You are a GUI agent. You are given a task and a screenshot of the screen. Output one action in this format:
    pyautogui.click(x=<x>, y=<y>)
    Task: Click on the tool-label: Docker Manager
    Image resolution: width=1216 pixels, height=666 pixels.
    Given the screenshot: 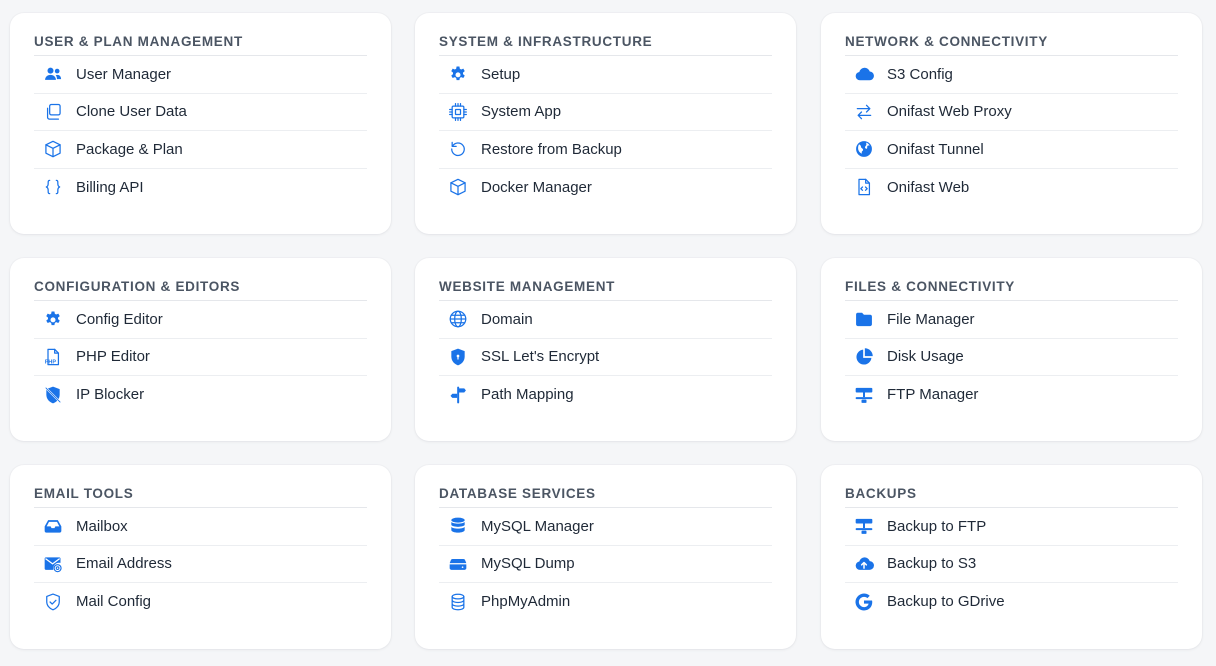 What is the action you would take?
    pyautogui.click(x=536, y=187)
    